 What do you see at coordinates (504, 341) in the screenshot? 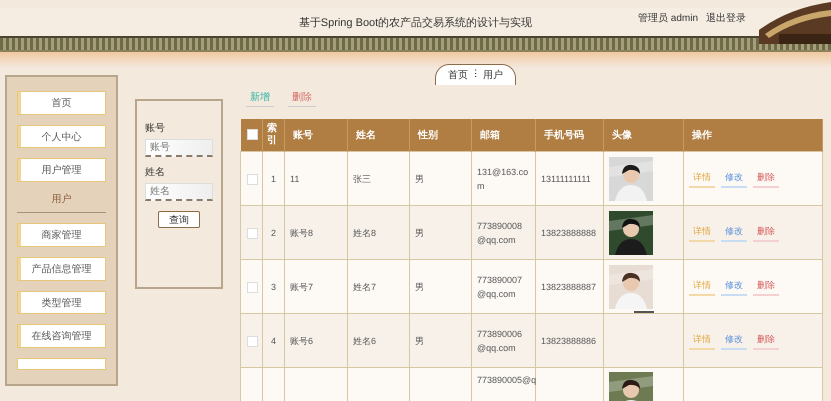
I see `table-cell: 773890006@qq.com` at bounding box center [504, 341].